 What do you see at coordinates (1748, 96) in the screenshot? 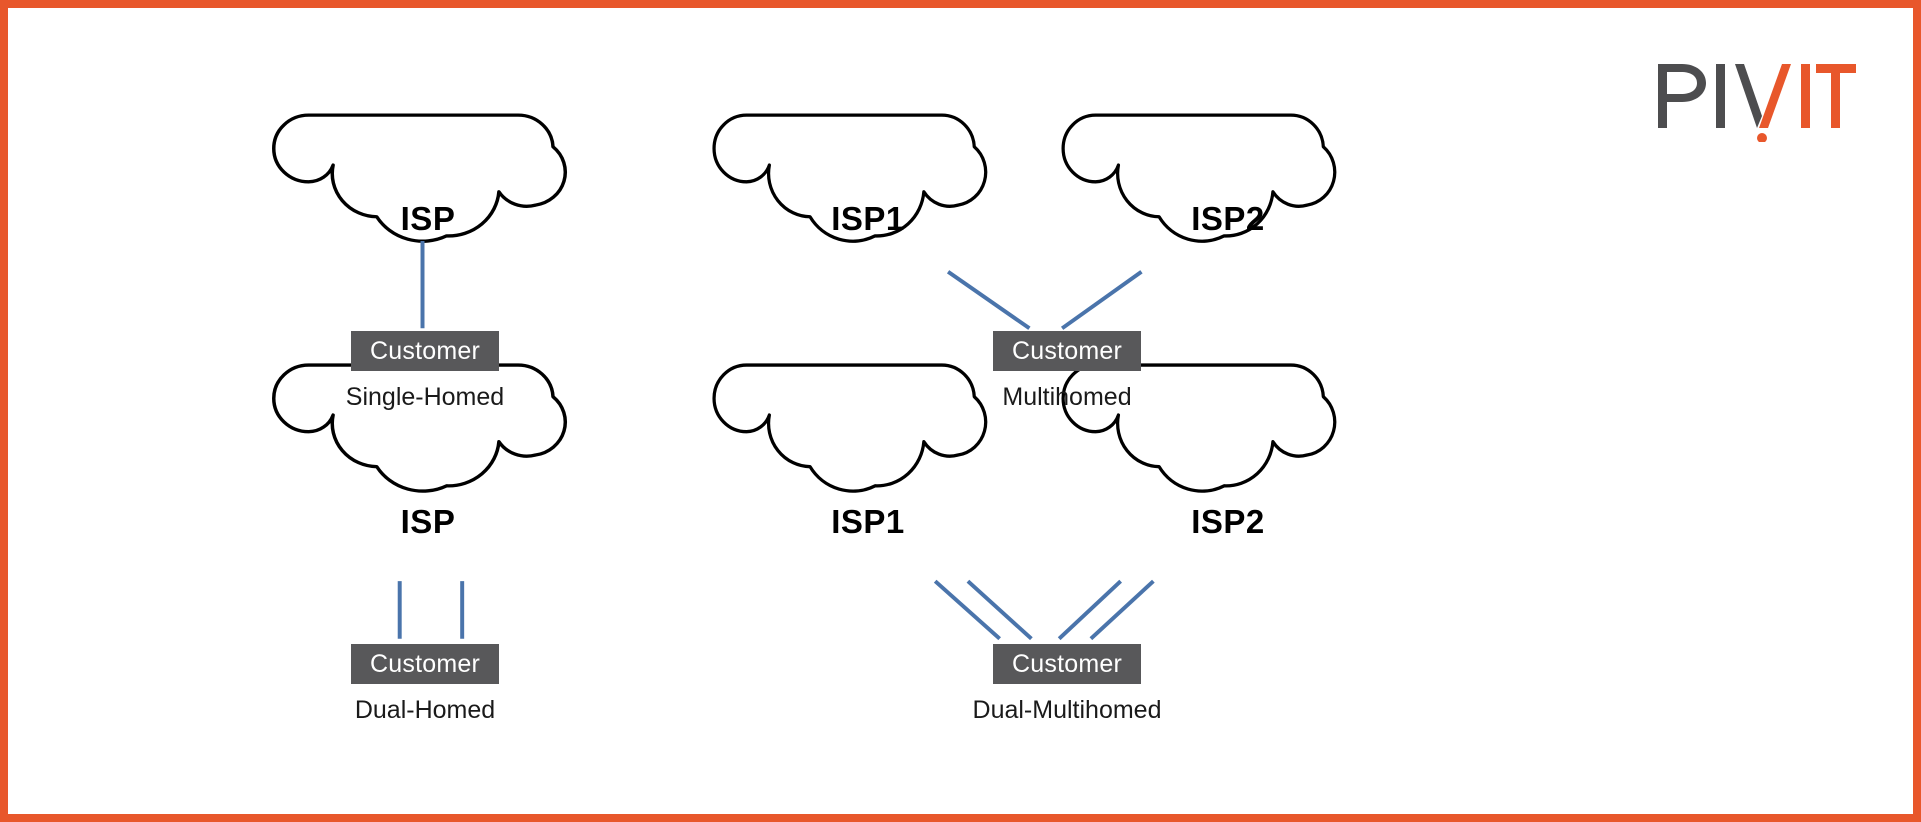
I see `logo-letter-v-left` at bounding box center [1748, 96].